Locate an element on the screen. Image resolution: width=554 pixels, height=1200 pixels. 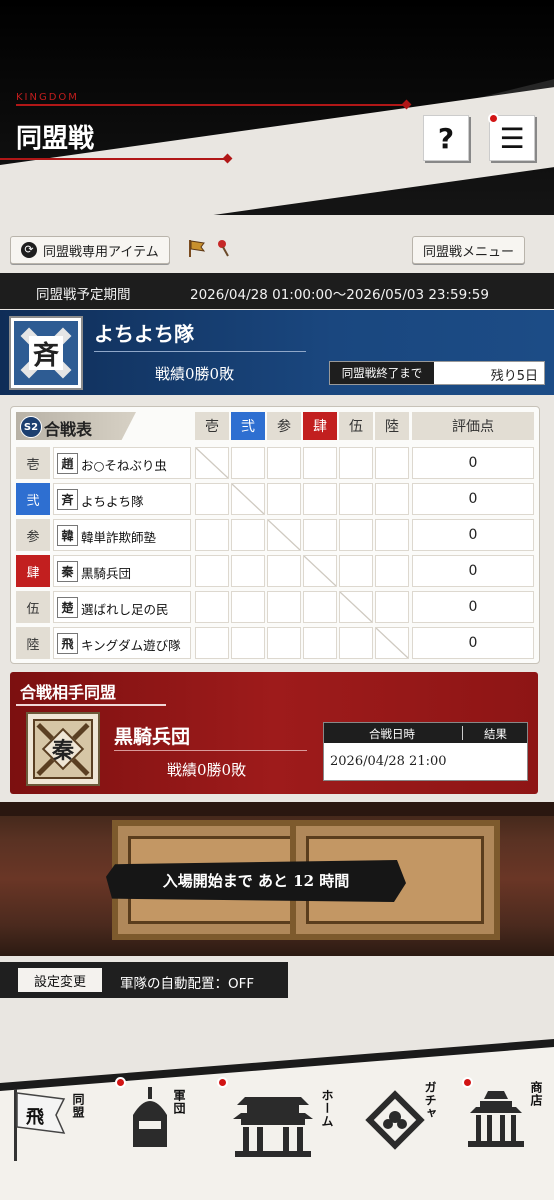
alliance-item-button: ⟳ 同盟戦専用アイテム is located at coordinates (90, 250).